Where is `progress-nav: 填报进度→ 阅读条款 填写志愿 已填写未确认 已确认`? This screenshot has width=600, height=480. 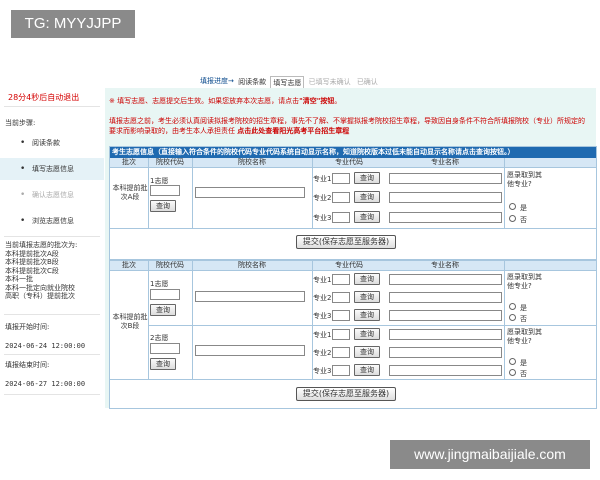
progress-nav: 填报进度→ 阅读条款 填写志愿 已填写未确认 已确认 is located at coordinates (290, 82).